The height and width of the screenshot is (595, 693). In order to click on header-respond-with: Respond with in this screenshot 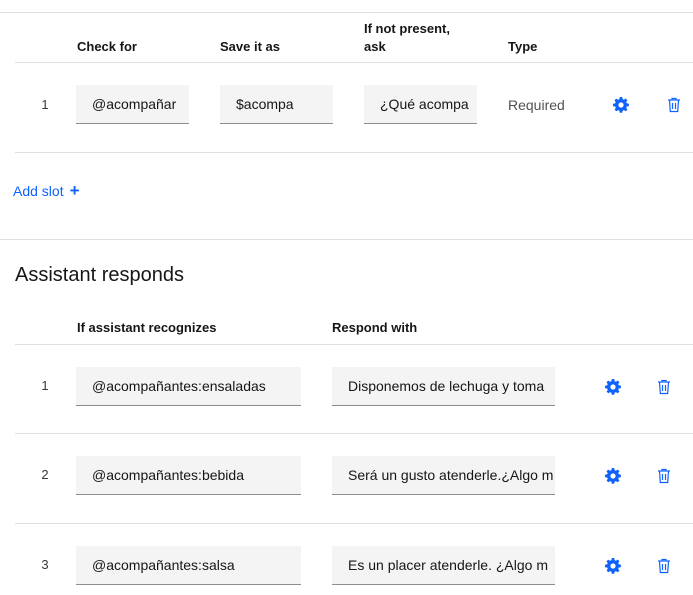, I will do `click(375, 327)`.